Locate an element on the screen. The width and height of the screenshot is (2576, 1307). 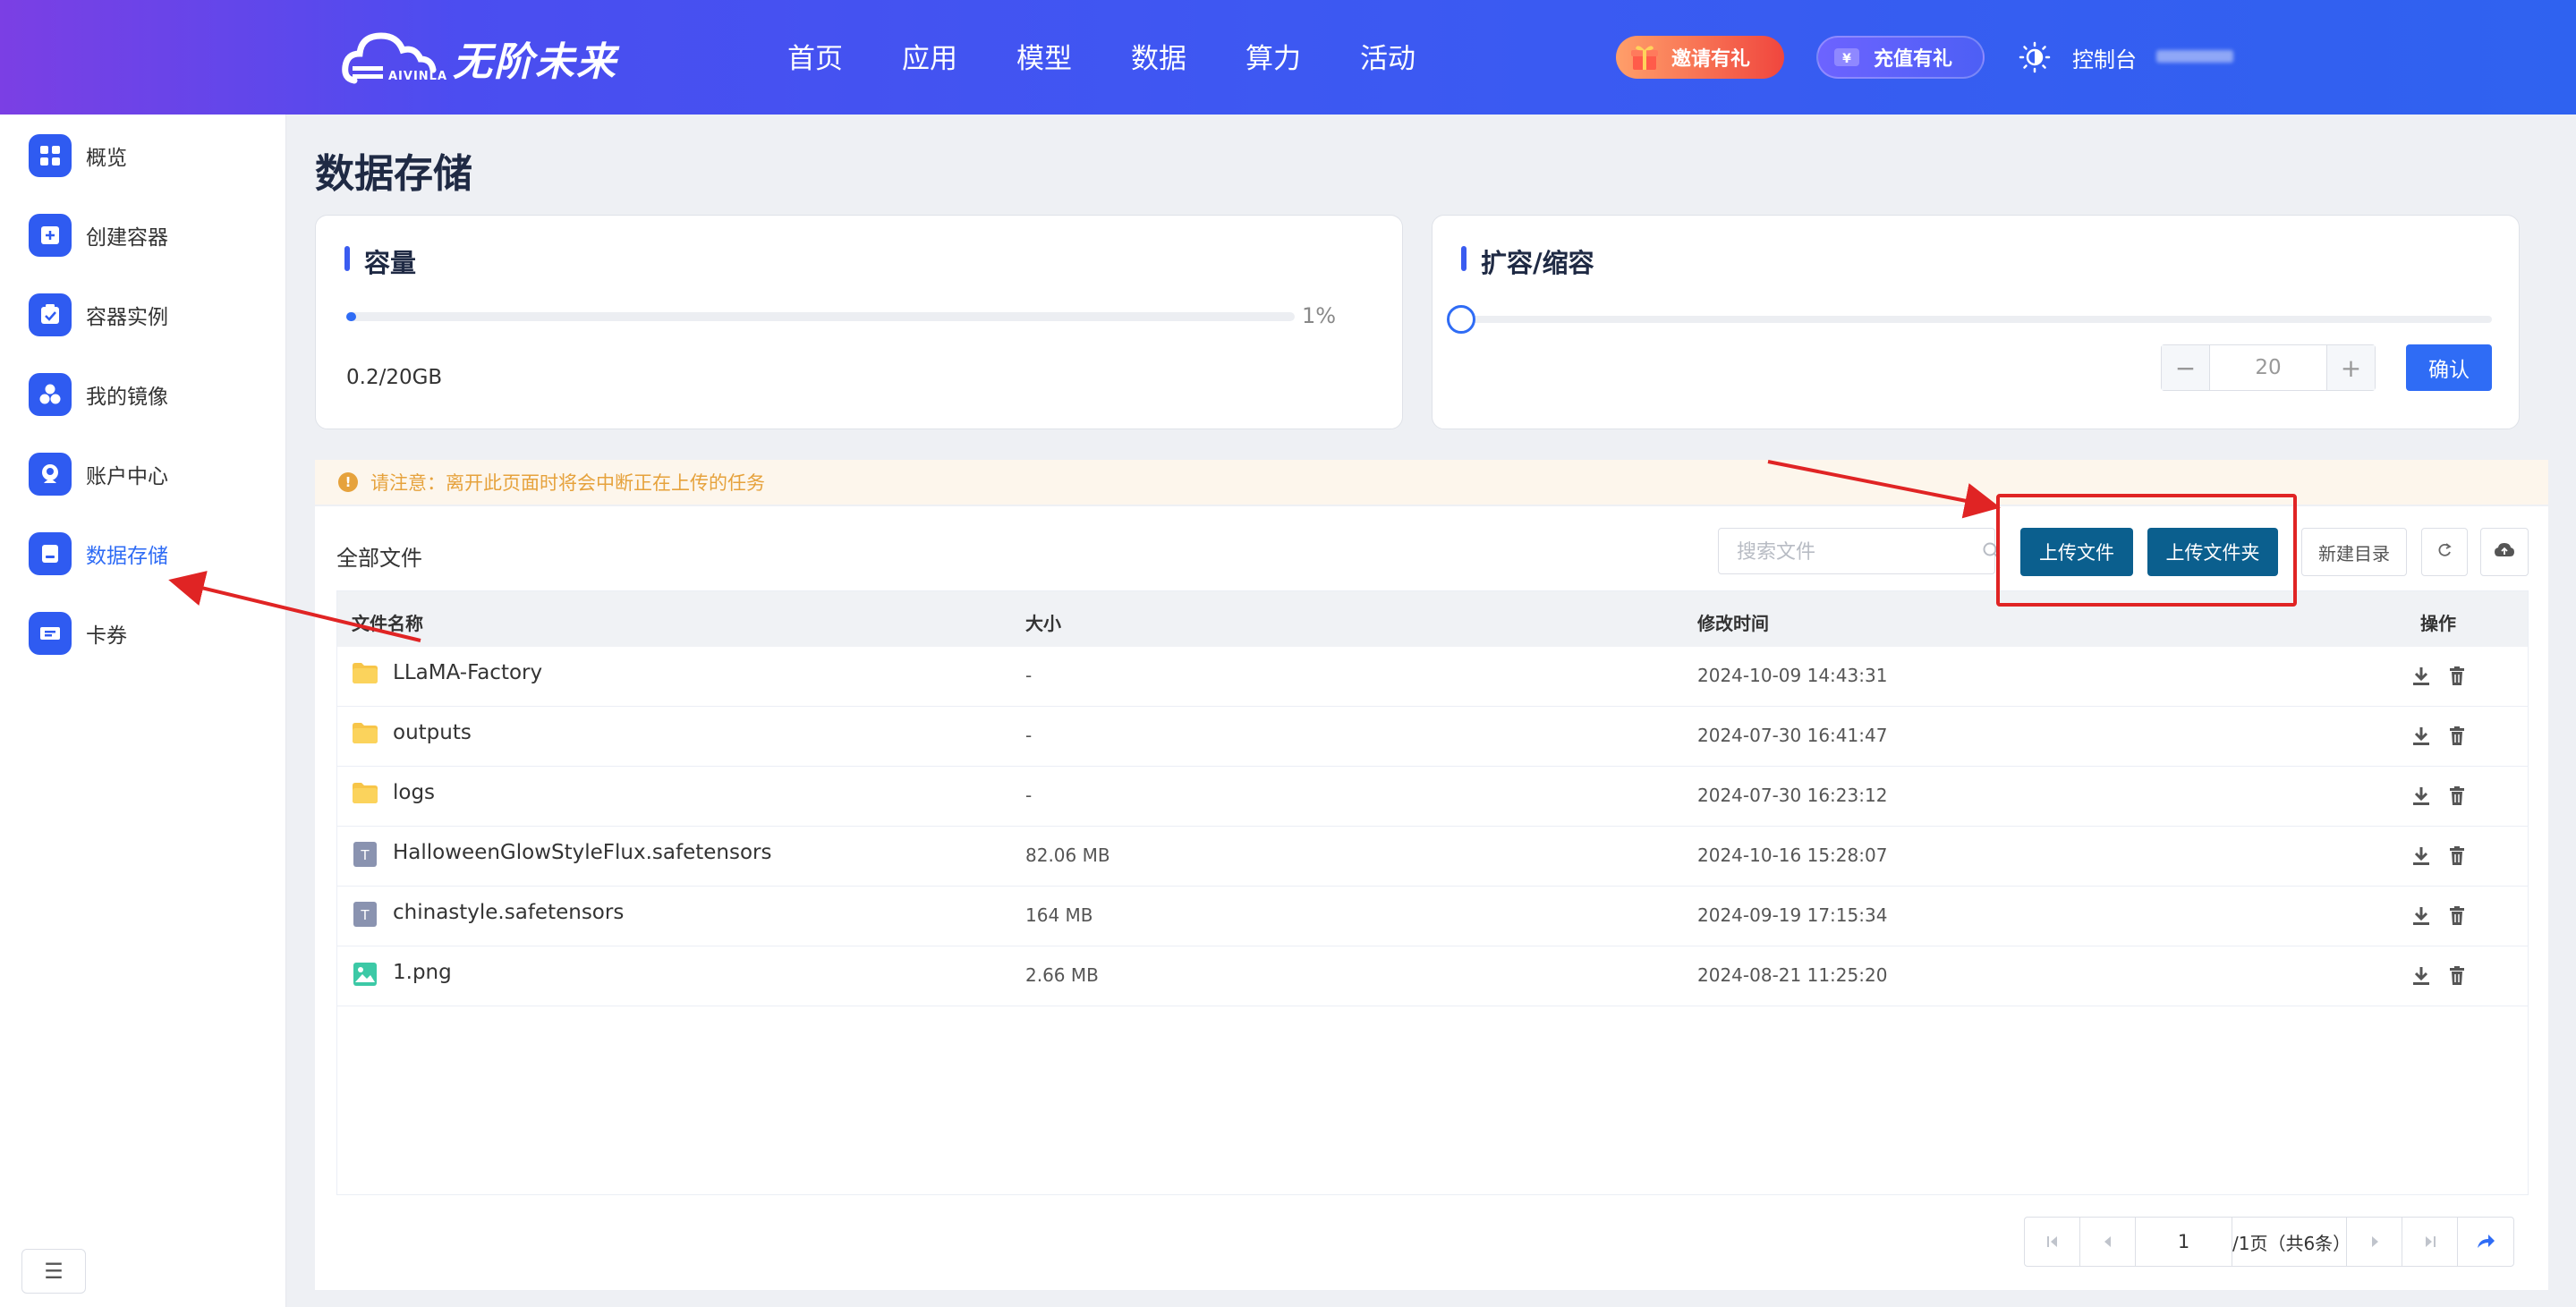
increment-button: + is located at coordinates (2350, 367).